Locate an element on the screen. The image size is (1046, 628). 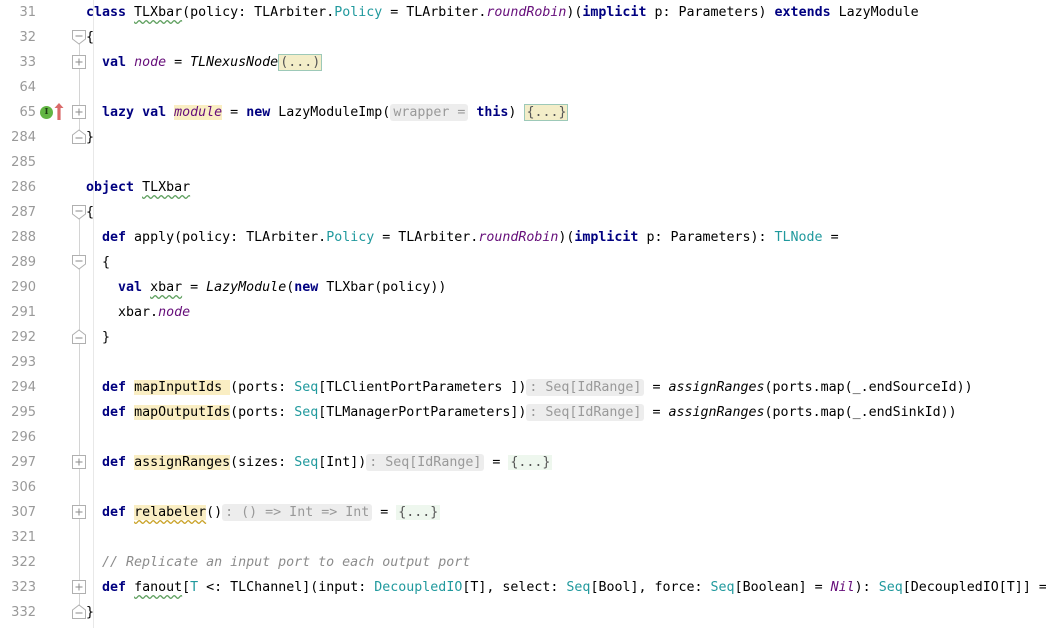
token-keyword-extends: extends is located at coordinates (802, 12).